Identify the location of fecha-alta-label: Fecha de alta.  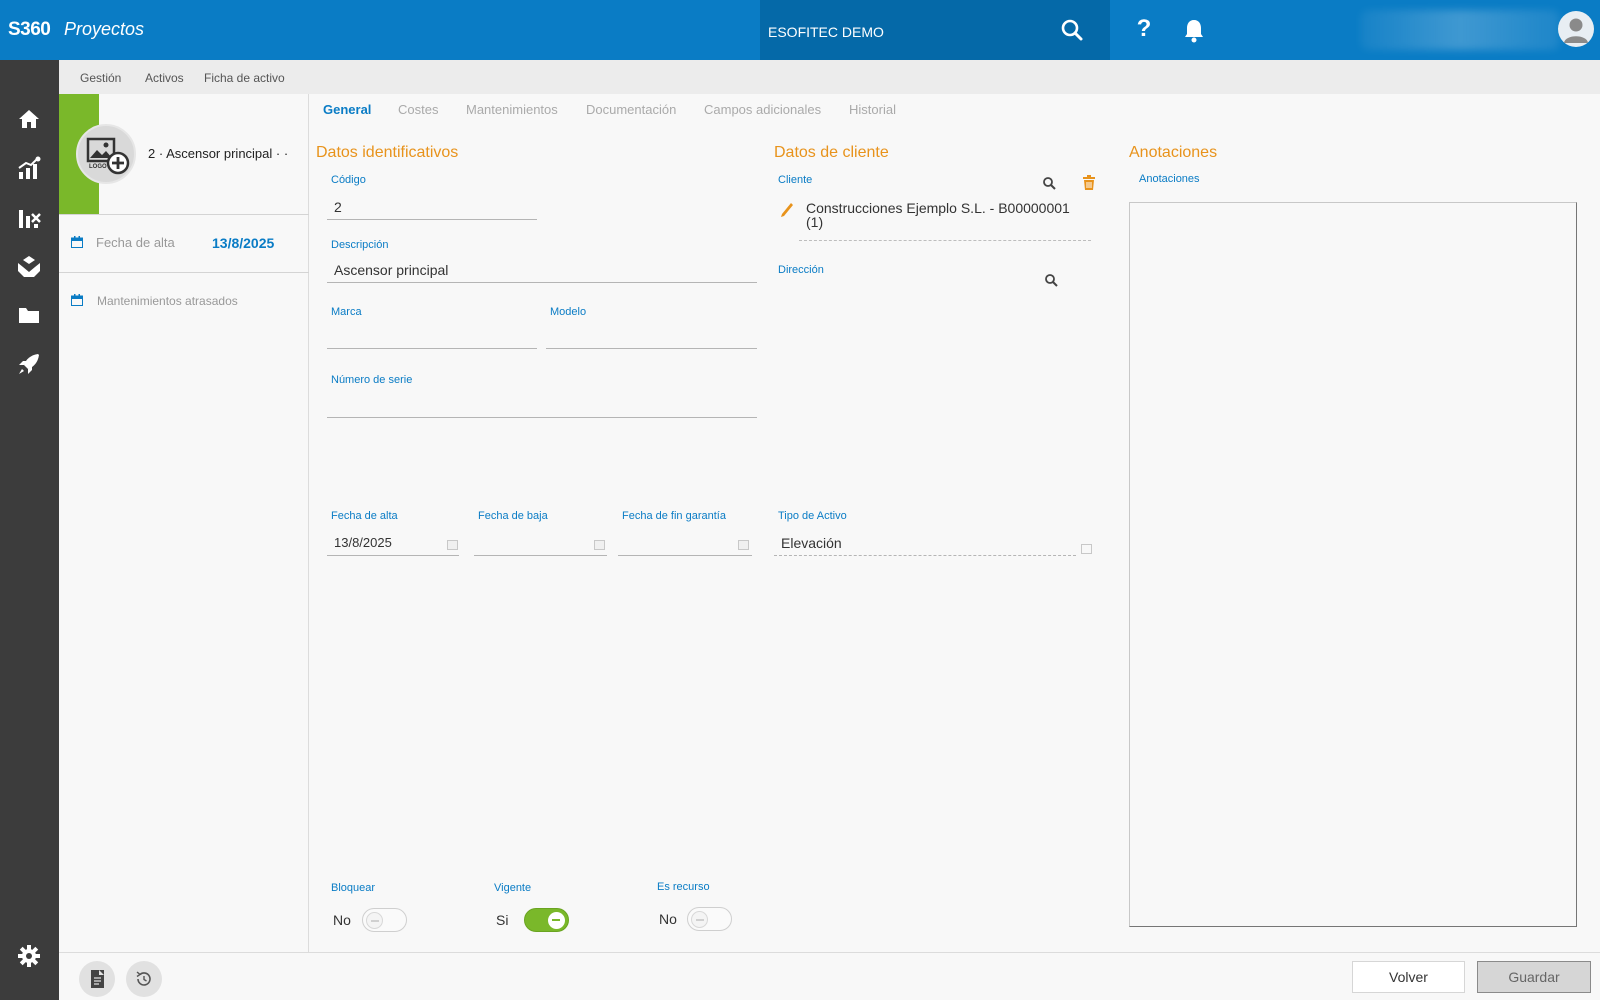
(135, 242).